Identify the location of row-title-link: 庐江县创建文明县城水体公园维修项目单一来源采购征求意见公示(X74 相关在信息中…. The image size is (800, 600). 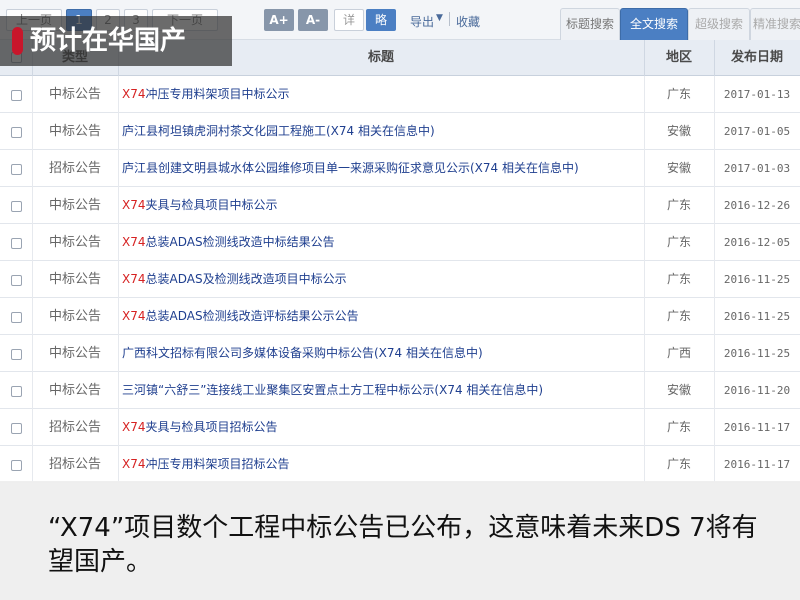
(381, 168).